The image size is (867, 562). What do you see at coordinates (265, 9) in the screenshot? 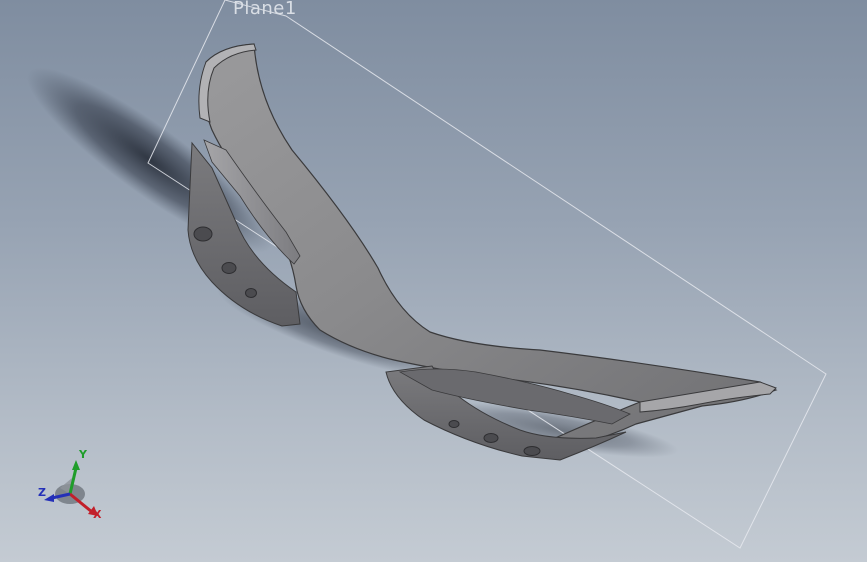
I see `plane1-label: Plane1` at bounding box center [265, 9].